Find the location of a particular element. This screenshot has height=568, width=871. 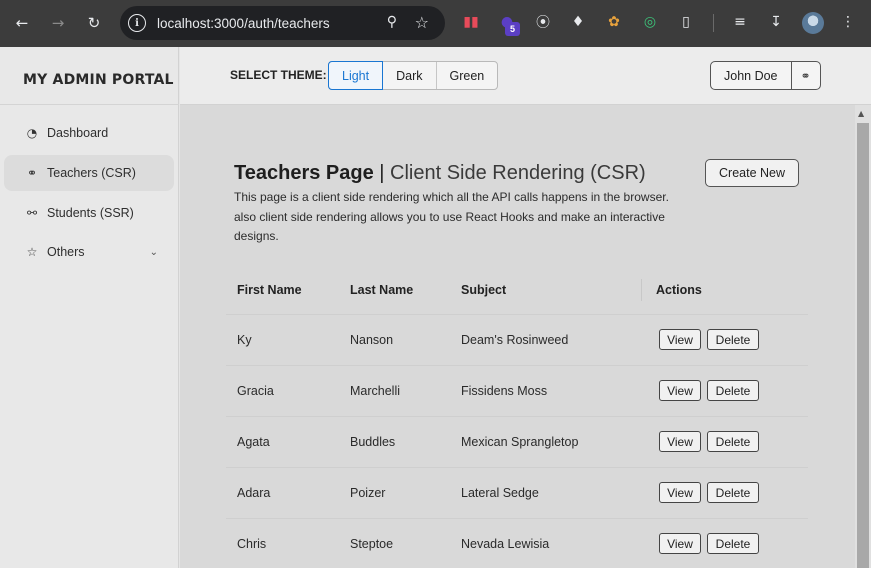

cell-first-name: Gracia is located at coordinates (255, 391).